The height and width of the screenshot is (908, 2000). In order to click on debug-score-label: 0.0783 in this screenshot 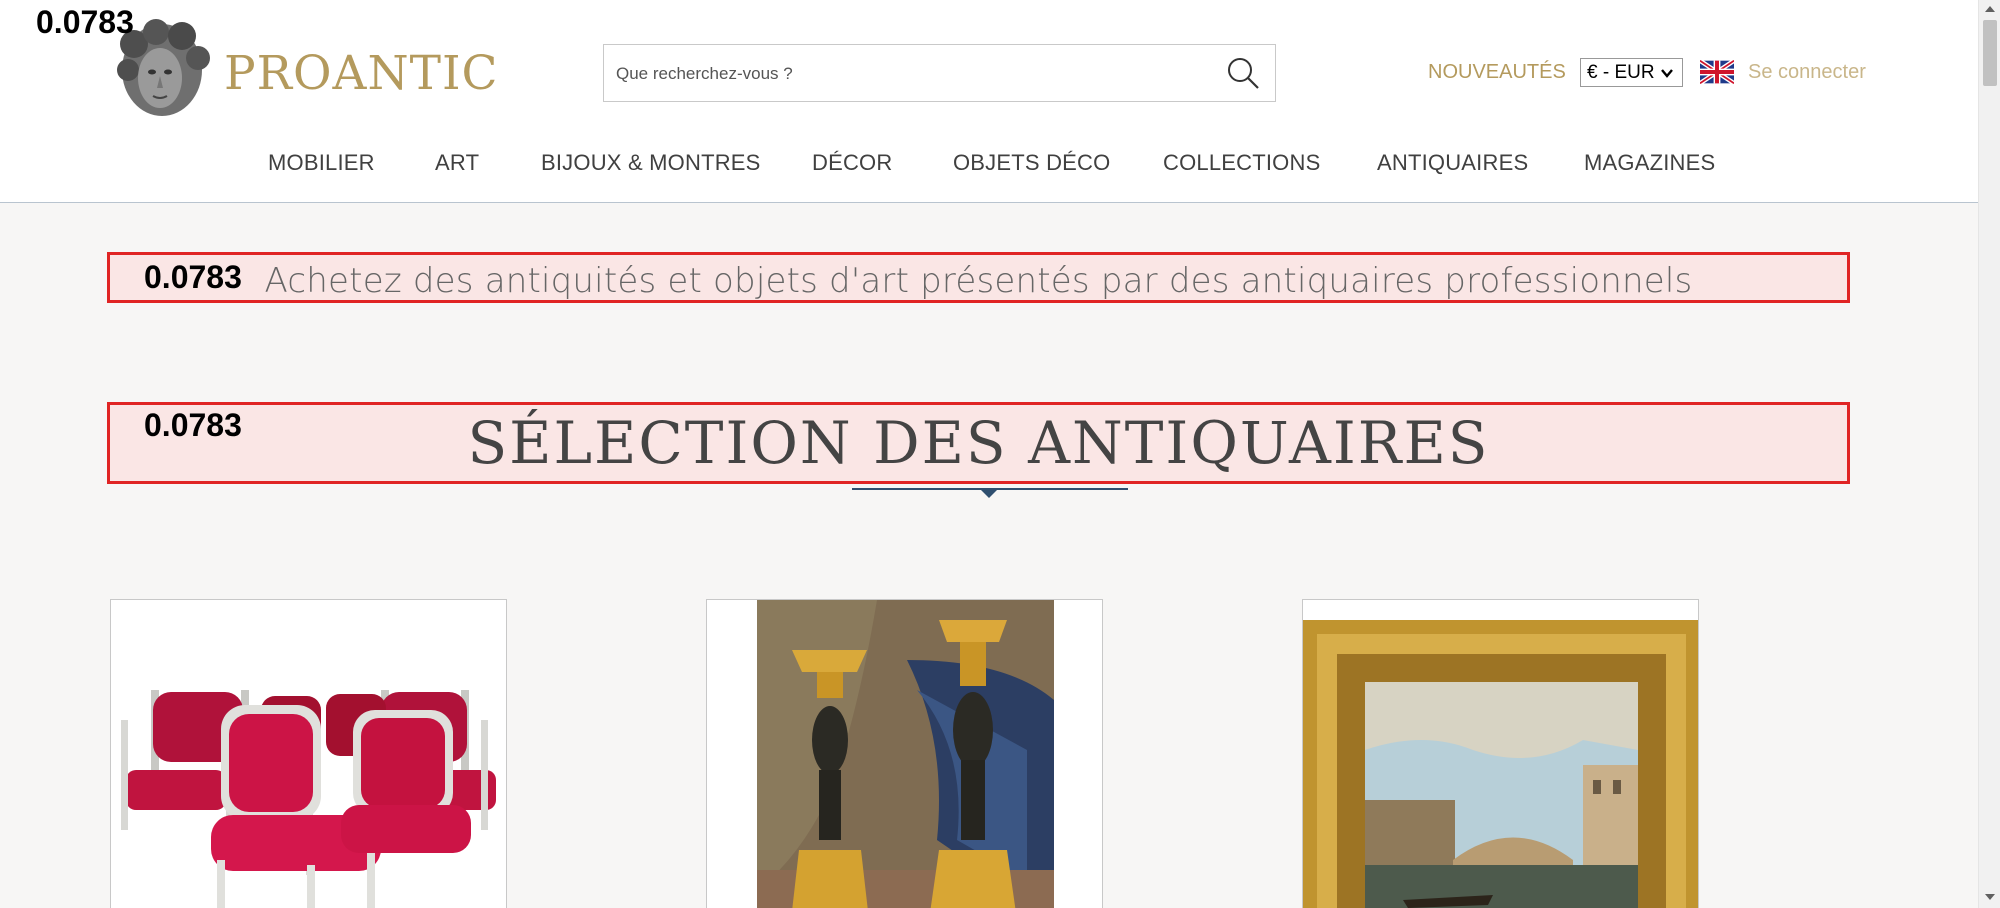, I will do `click(85, 22)`.